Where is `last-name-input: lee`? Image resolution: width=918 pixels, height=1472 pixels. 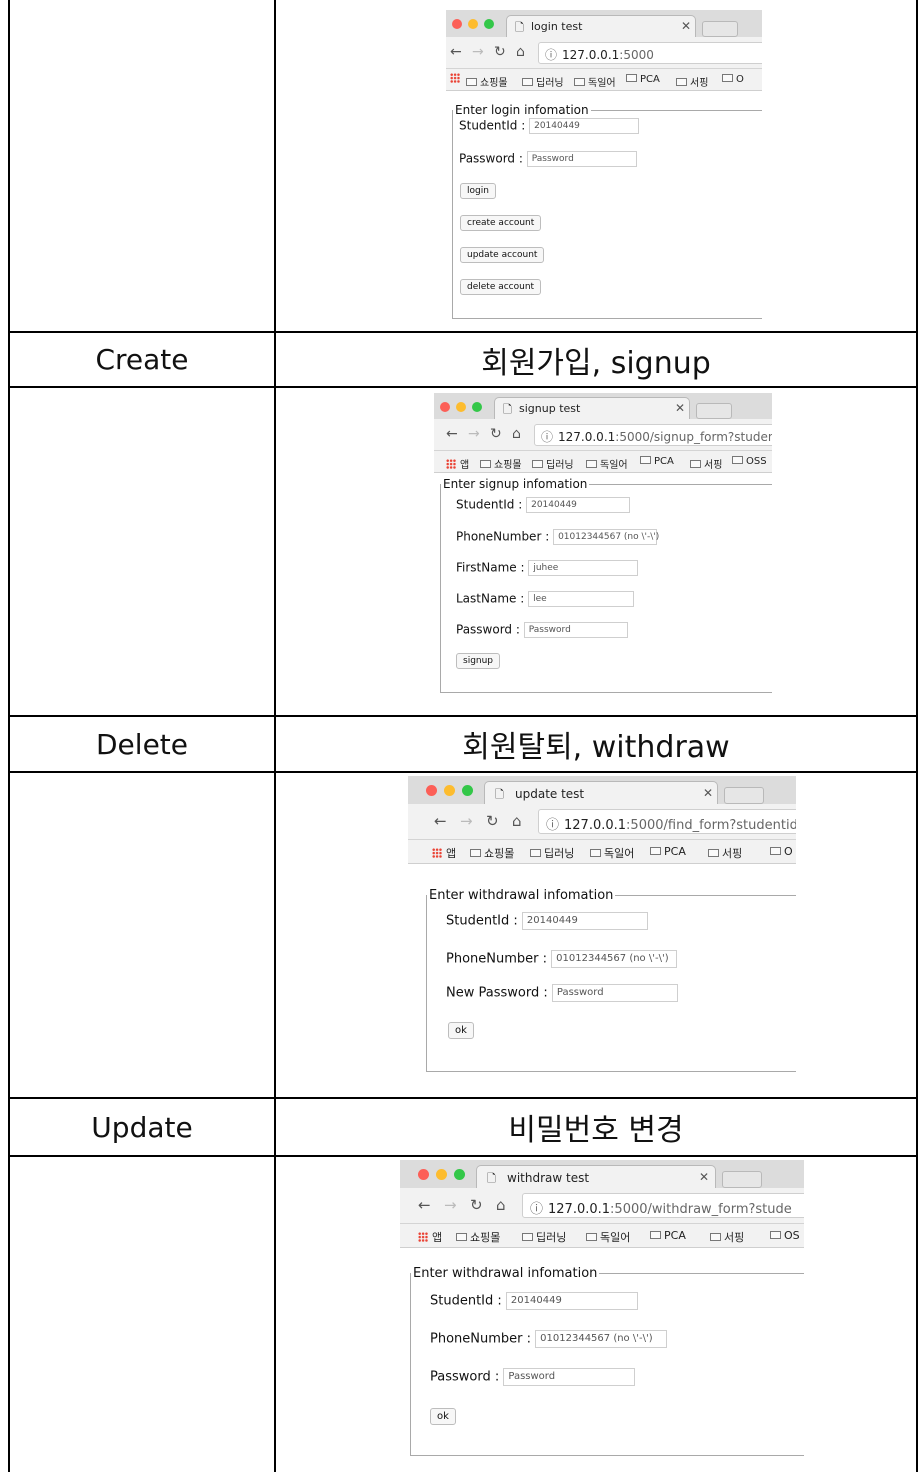
last-name-input: lee is located at coordinates (581, 599).